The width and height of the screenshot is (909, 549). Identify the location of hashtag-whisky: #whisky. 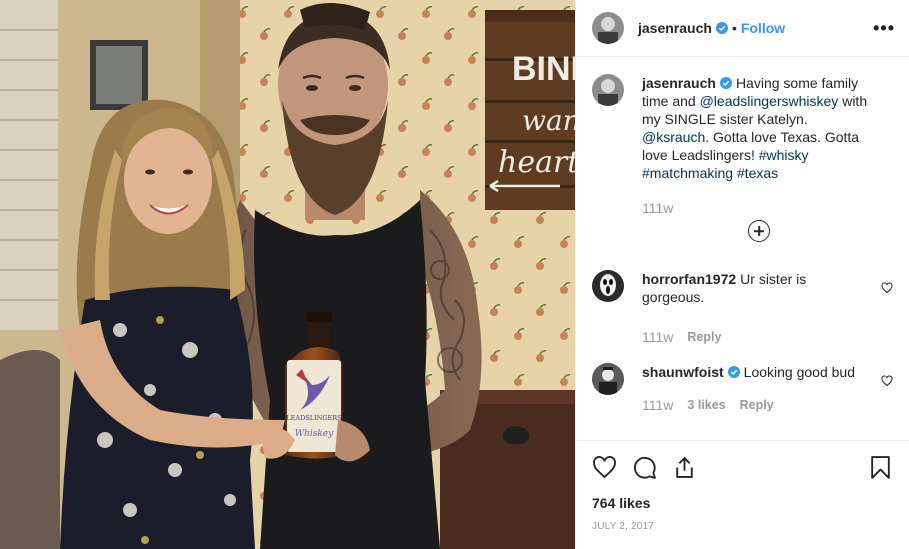
(784, 155).